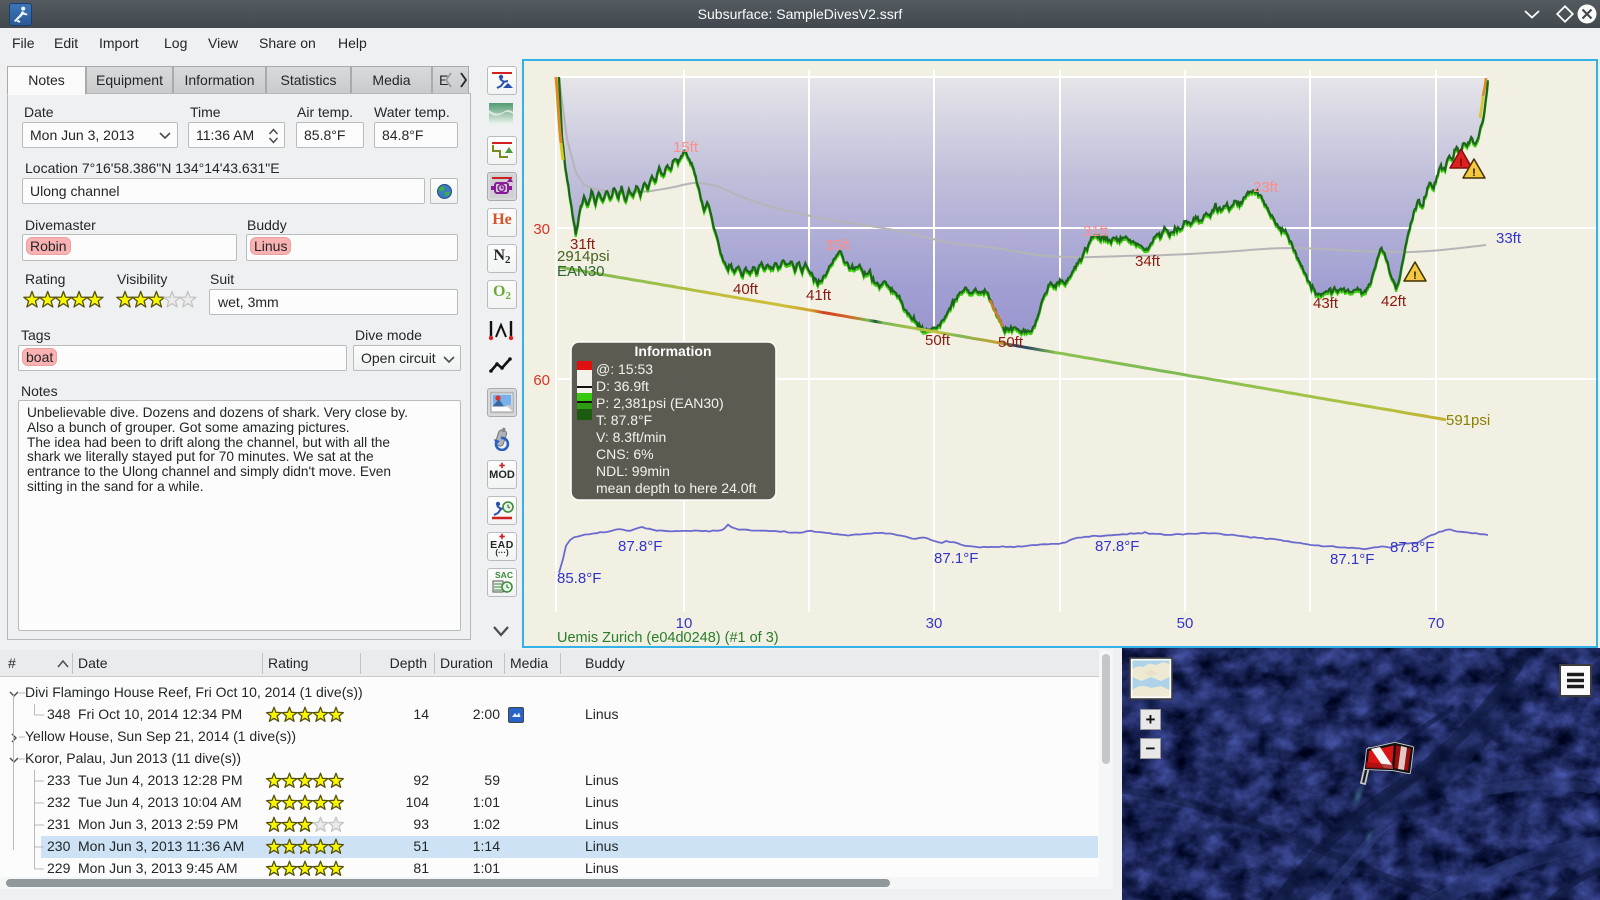 This screenshot has width=1600, height=900. What do you see at coordinates (622, 386) in the screenshot?
I see `svg-text: D: 36.9ft` at bounding box center [622, 386].